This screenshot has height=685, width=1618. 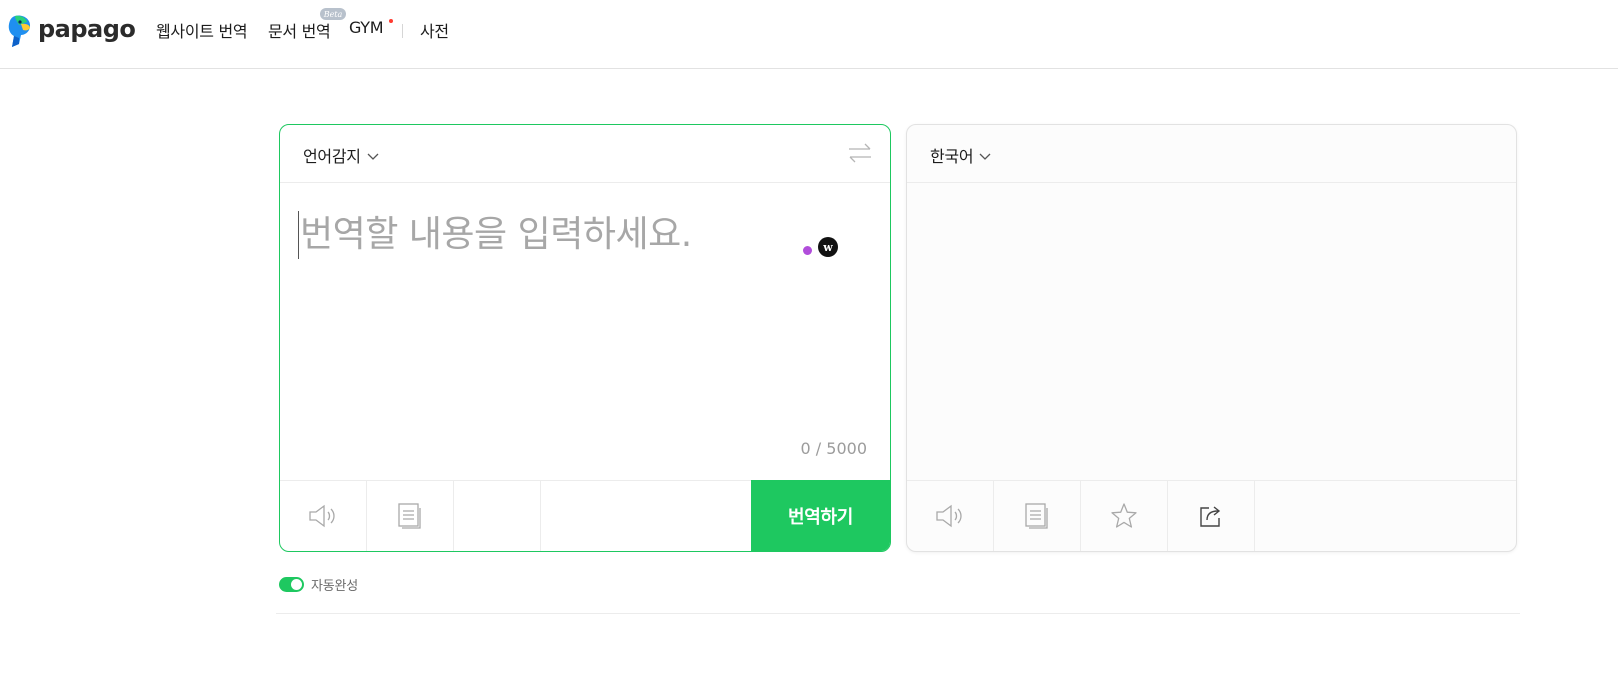 What do you see at coordinates (820, 515) in the screenshot?
I see `translate-button: 번역하기` at bounding box center [820, 515].